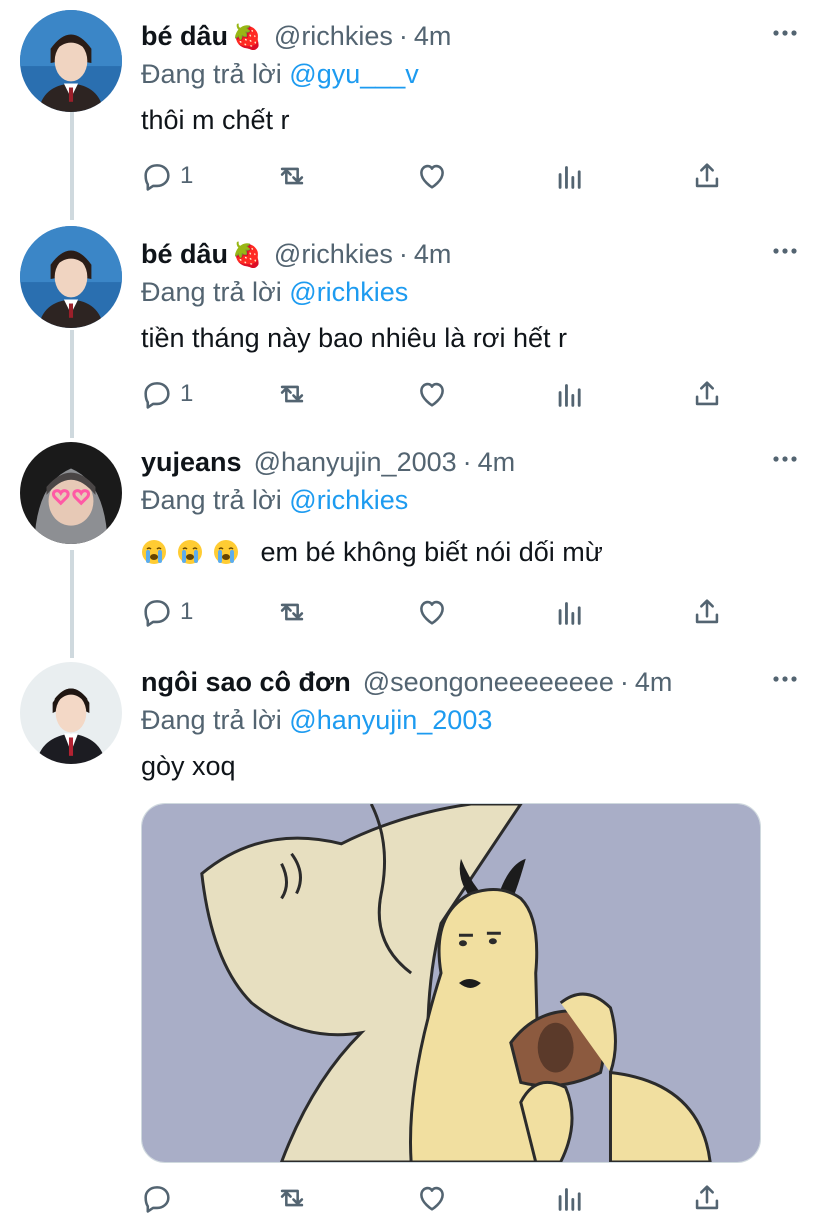  Describe the element at coordinates (355, 462) in the screenshot. I see `username: @hanyujin_2003` at that location.